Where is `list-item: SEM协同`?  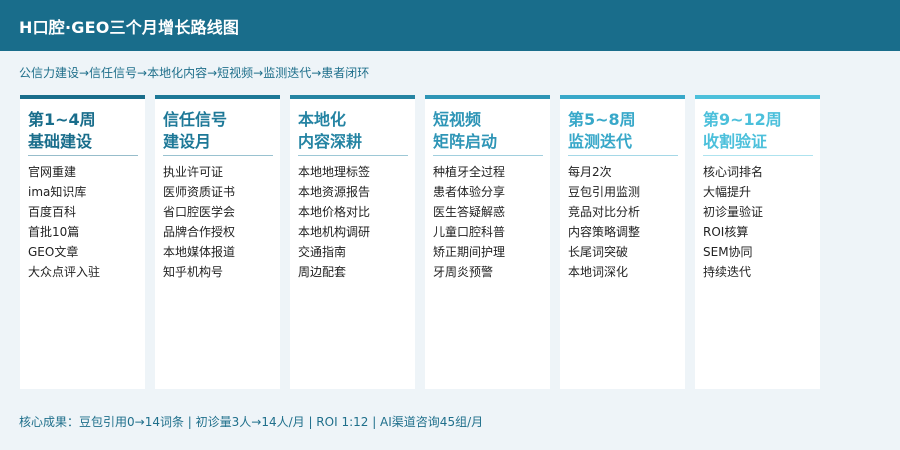 list-item: SEM协同 is located at coordinates (728, 252).